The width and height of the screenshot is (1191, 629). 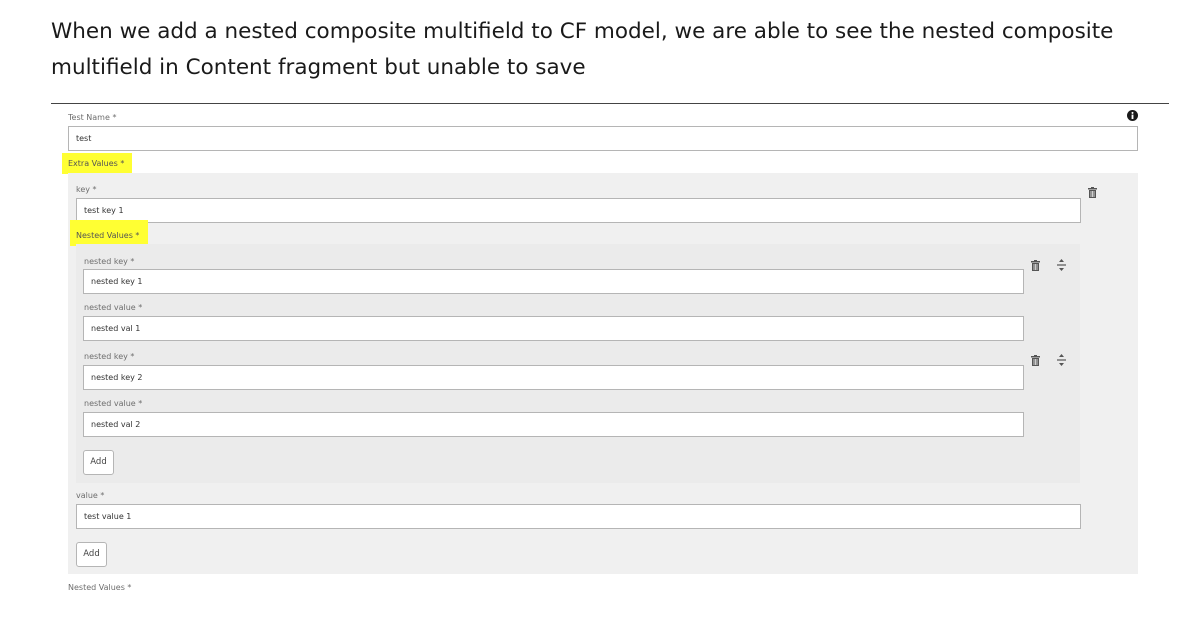 What do you see at coordinates (553, 377) in the screenshot?
I see `nested-key-input: nested key 2` at bounding box center [553, 377].